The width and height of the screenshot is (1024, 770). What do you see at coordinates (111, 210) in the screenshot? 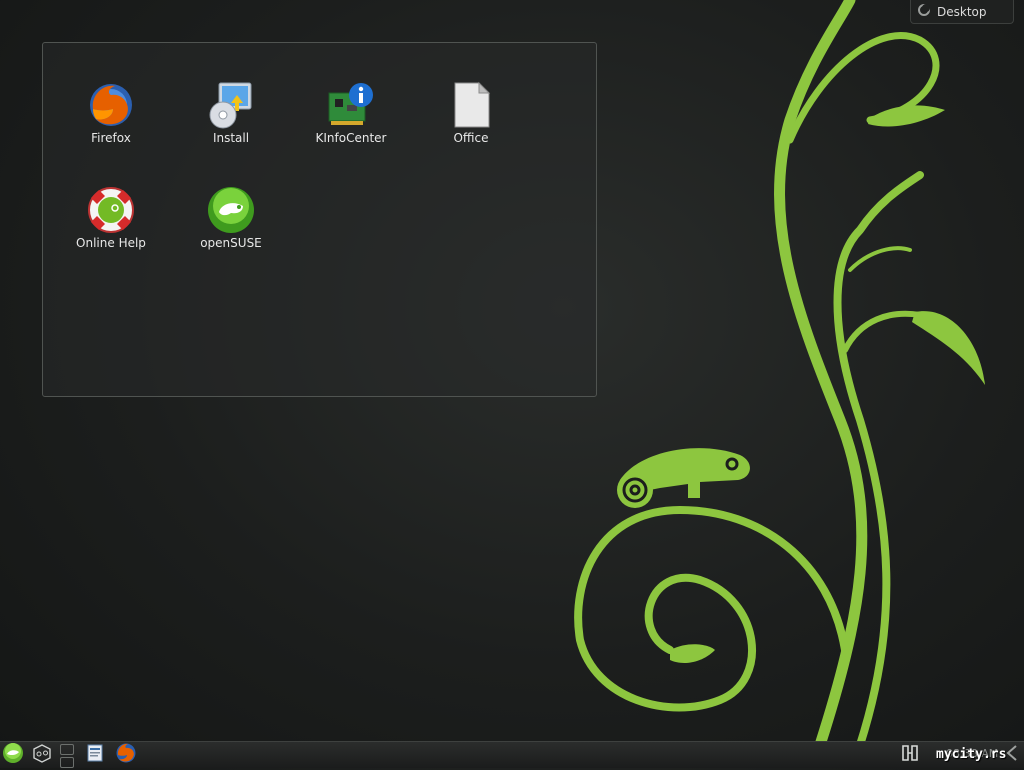
I see `lifebuoy-help-icon` at bounding box center [111, 210].